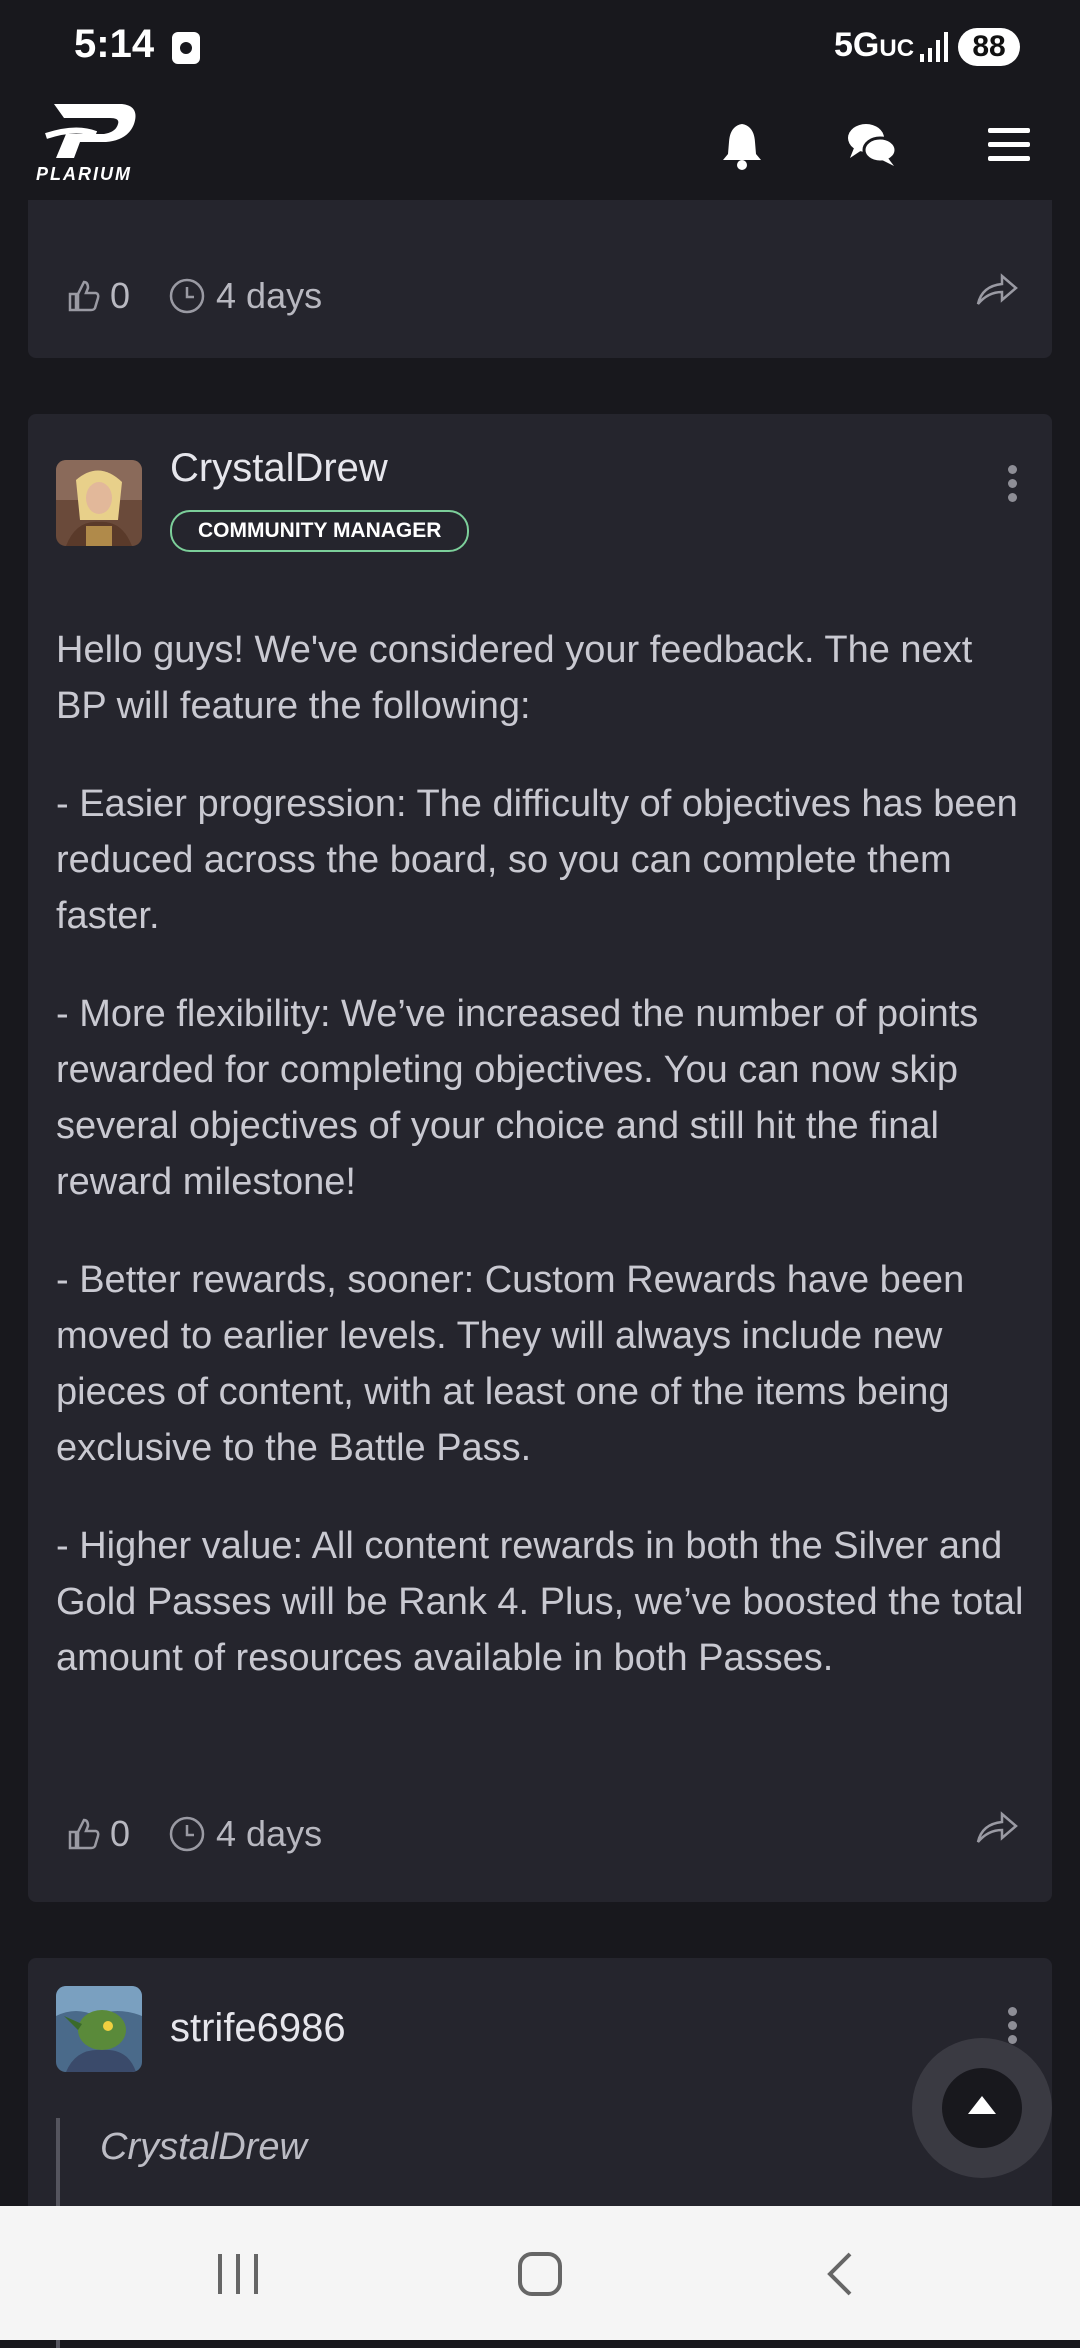 The height and width of the screenshot is (2348, 1080). I want to click on scroll-to-top-inner, so click(982, 2108).